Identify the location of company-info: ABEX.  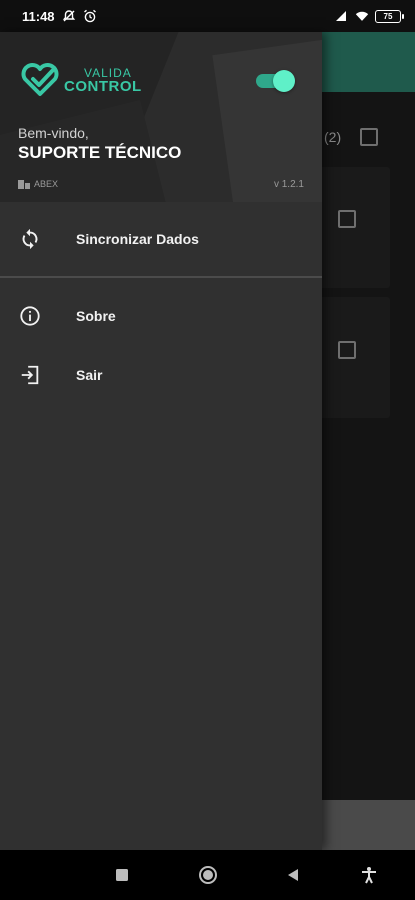
(38, 184).